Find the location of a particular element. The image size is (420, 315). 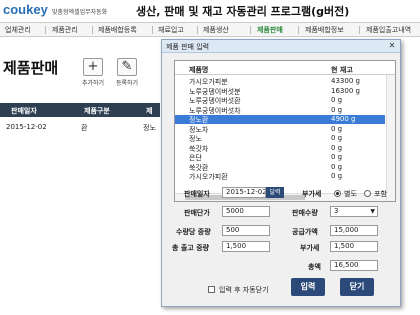

column-header-stock: 현 재고 is located at coordinates (342, 70).